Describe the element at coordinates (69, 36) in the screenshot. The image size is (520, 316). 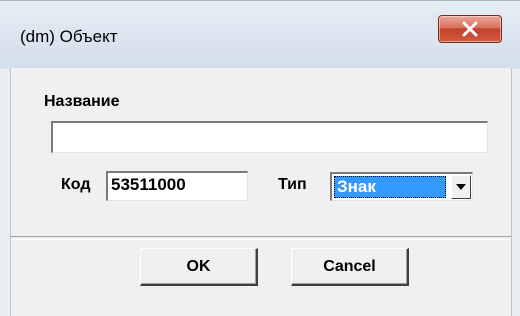
I see `window-title: (dm) Объект` at that location.